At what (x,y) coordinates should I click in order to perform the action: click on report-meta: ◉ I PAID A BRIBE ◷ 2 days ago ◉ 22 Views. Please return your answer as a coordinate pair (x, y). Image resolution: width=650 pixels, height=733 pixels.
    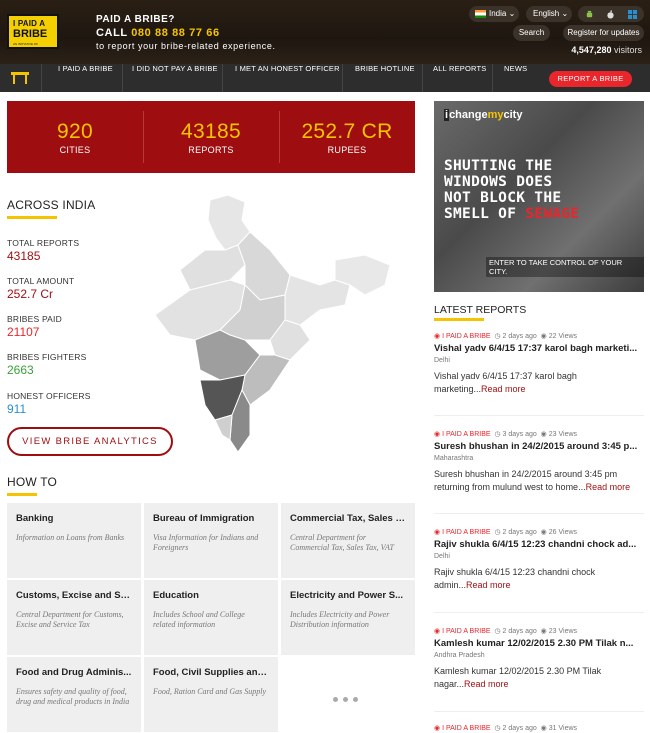
    Looking at the image, I should click on (506, 336).